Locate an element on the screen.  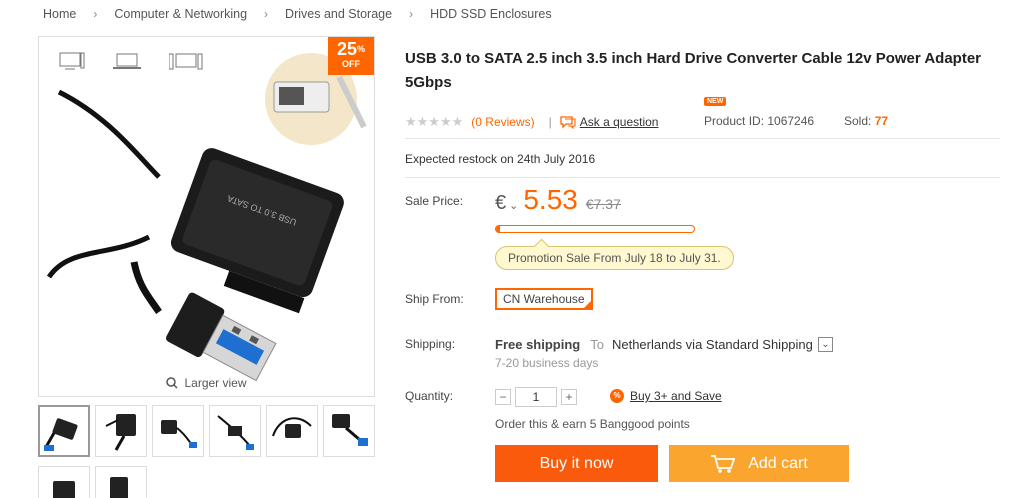
discount-off-label: OFF is located at coordinates (351, 64).